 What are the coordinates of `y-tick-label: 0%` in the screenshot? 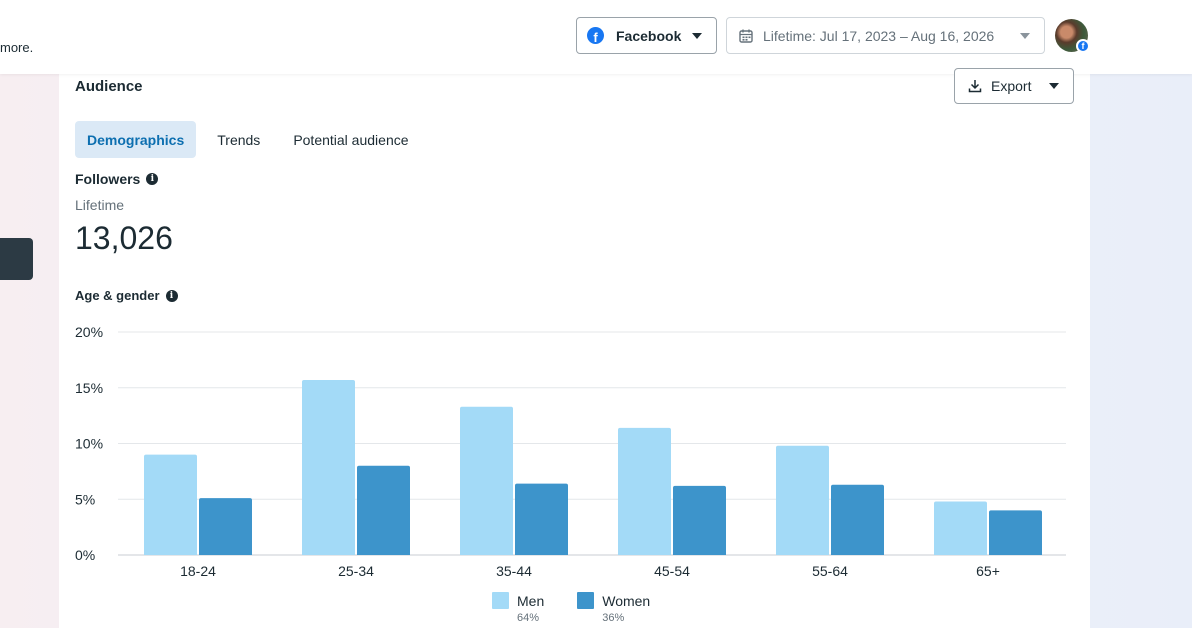 It's located at (85, 555).